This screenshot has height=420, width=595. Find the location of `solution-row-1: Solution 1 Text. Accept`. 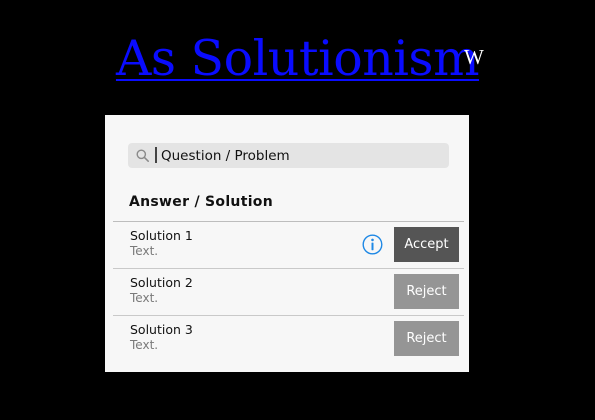

solution-row-1: Solution 1 Text. Accept is located at coordinates (288, 245).